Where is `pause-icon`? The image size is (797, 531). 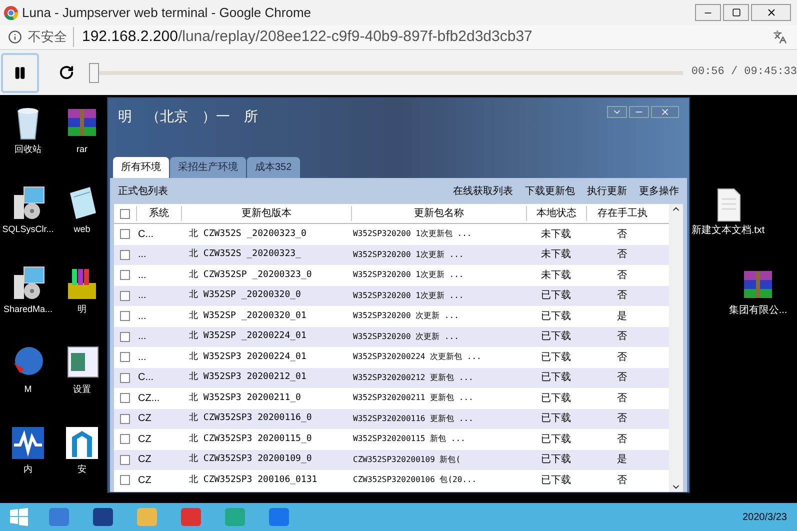
pause-icon is located at coordinates (20, 73).